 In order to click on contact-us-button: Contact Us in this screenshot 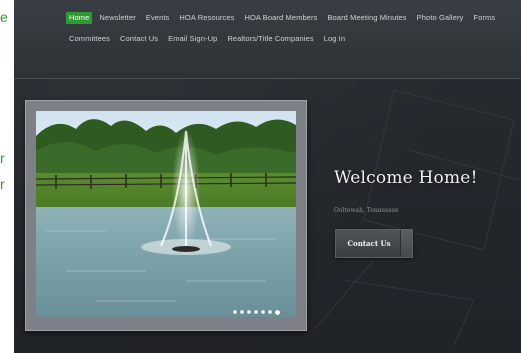, I will do `click(374, 243)`.